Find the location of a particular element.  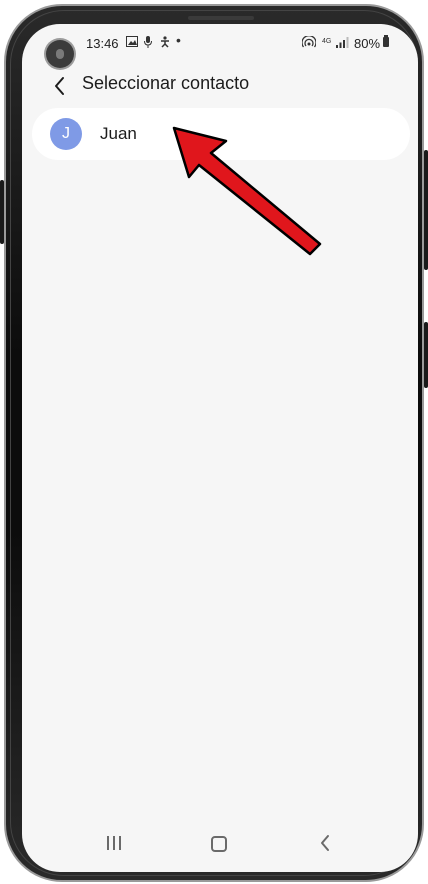

back-button is located at coordinates (60, 86).